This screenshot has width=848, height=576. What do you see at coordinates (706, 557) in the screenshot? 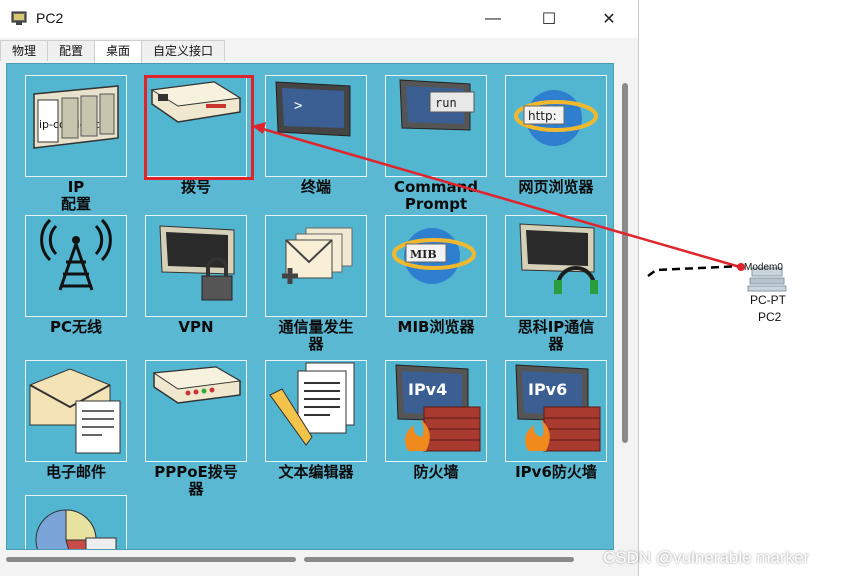
I see `watermark: CSDN @vulnerable marker` at bounding box center [706, 557].